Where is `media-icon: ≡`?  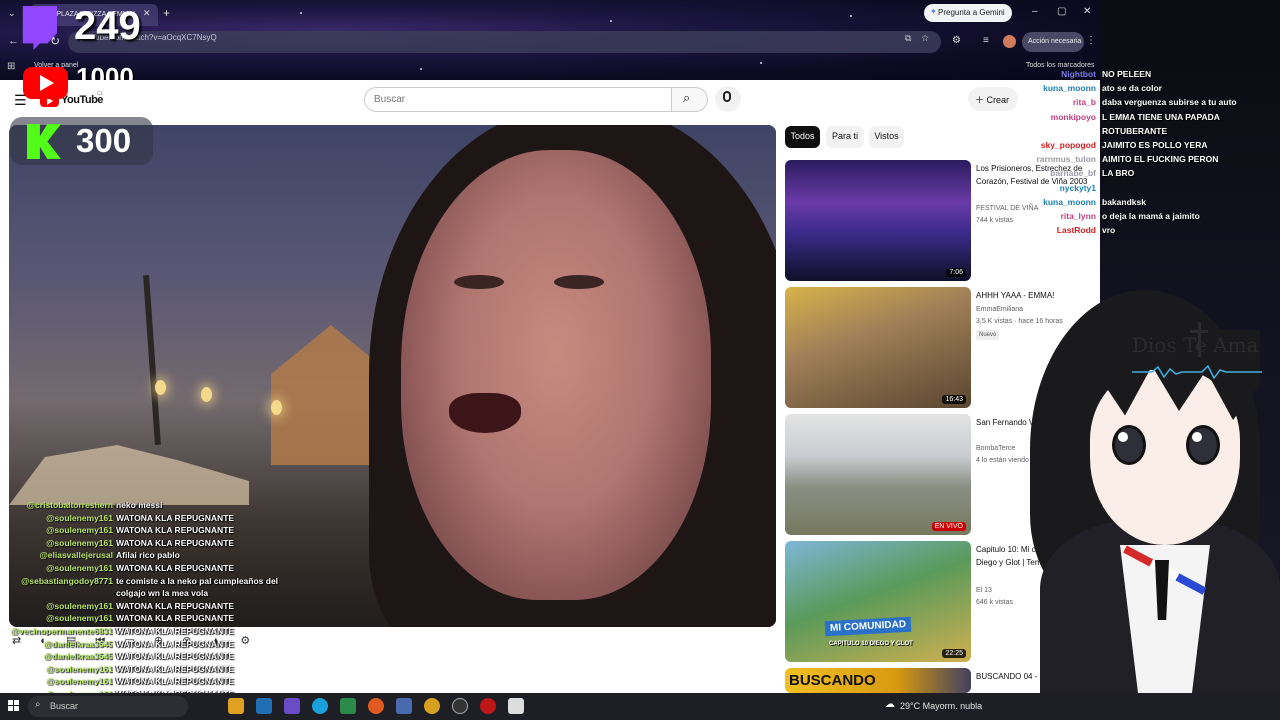
media-icon: ≡ is located at coordinates (986, 40).